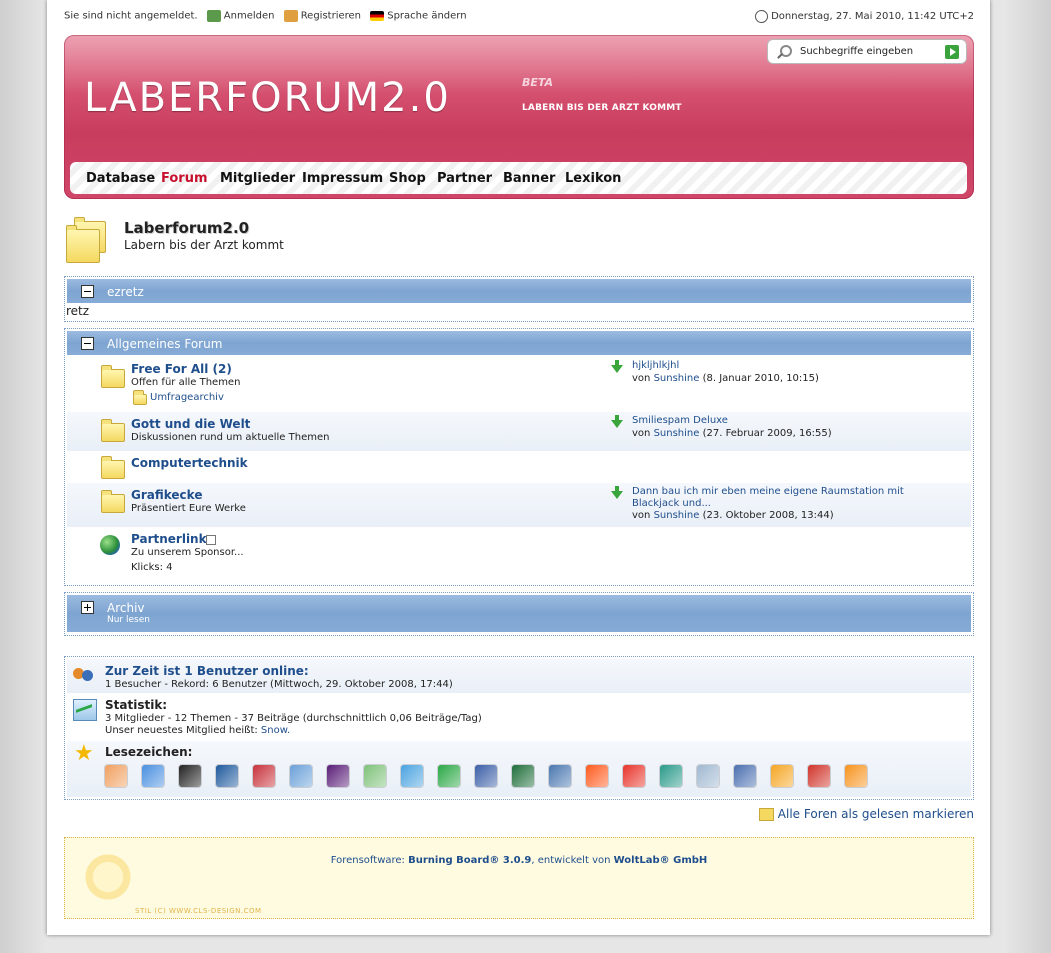 The image size is (1051, 953). What do you see at coordinates (164, 344) in the screenshot?
I see `category-title: Allgemeines Forum` at bounding box center [164, 344].